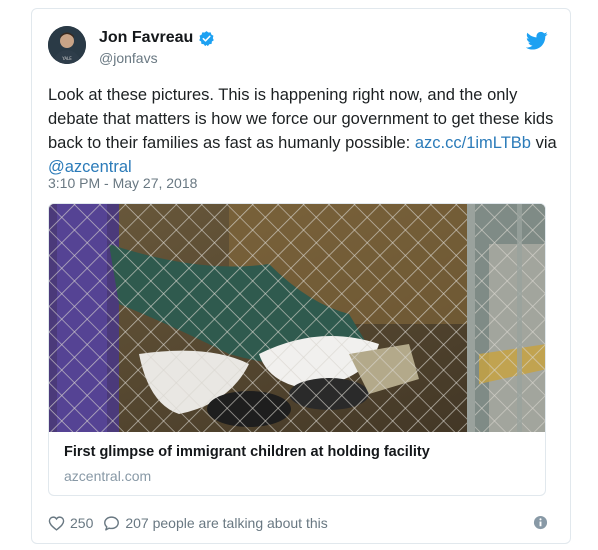 The width and height of the screenshot is (598, 550). Describe the element at coordinates (537, 41) in the screenshot. I see `twitter-bird-icon` at that location.